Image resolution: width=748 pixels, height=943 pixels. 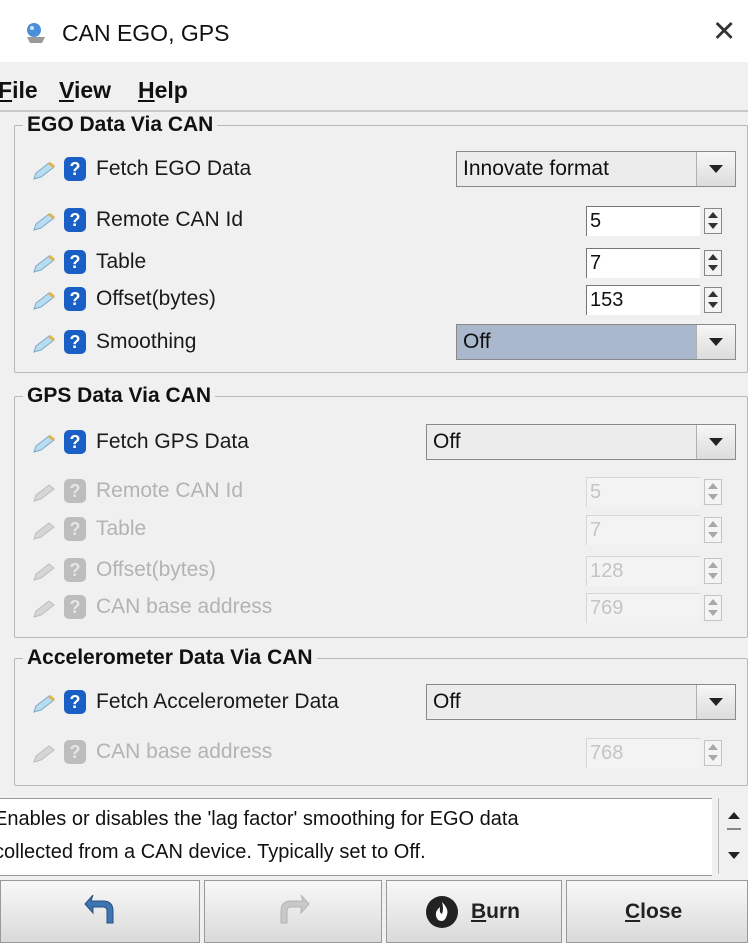 What do you see at coordinates (724, 31) in the screenshot?
I see `close-window-icon: ✕` at bounding box center [724, 31].